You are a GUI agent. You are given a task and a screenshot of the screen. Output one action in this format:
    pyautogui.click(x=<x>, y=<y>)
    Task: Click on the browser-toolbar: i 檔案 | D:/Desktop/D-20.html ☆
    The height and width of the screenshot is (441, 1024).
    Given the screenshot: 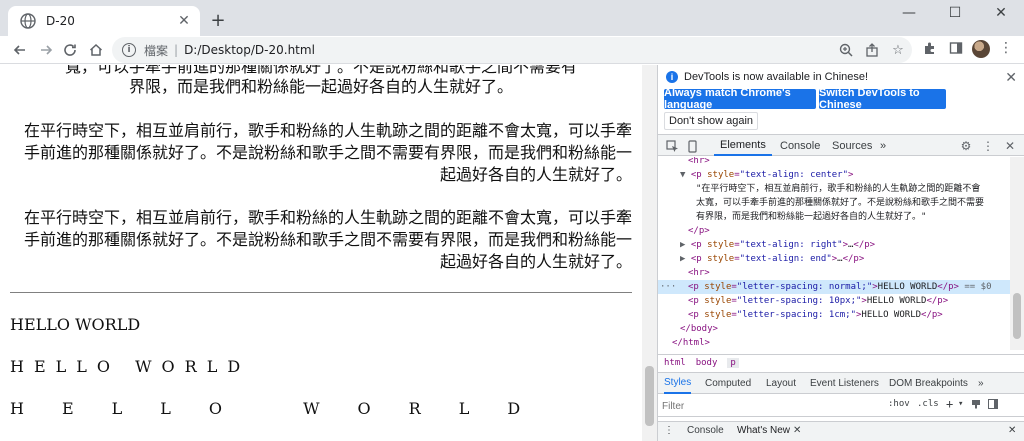 What is the action you would take?
    pyautogui.click(x=512, y=50)
    